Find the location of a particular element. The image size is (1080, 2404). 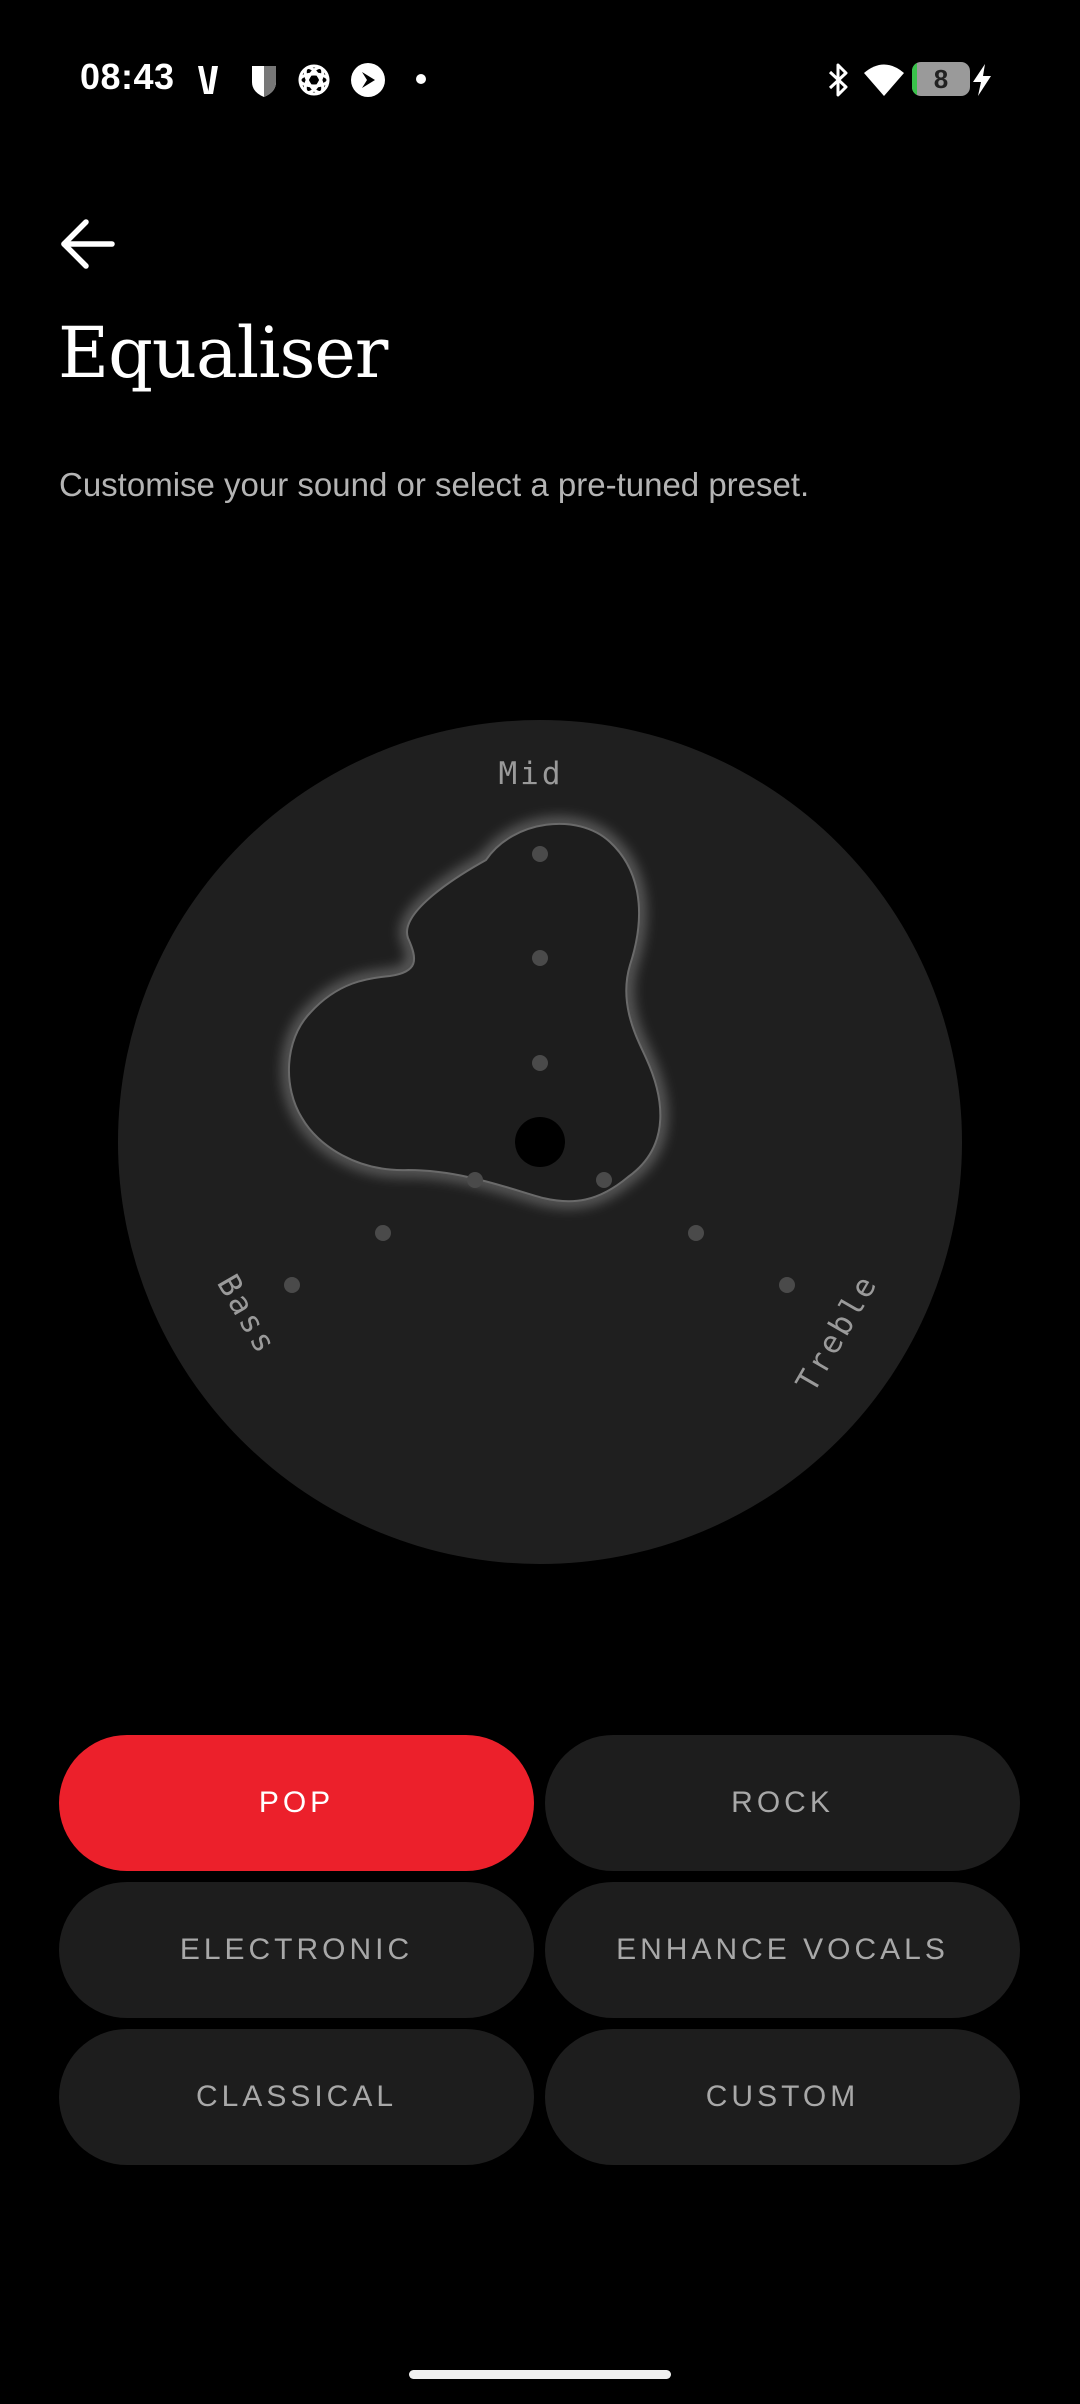

home-indicator is located at coordinates (540, 2374).